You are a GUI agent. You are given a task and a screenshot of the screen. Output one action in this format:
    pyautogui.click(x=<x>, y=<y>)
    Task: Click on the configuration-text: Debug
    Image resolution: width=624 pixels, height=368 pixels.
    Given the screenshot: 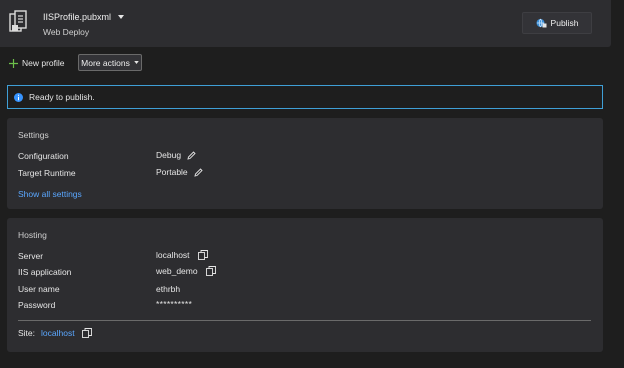 What is the action you would take?
    pyautogui.click(x=169, y=155)
    